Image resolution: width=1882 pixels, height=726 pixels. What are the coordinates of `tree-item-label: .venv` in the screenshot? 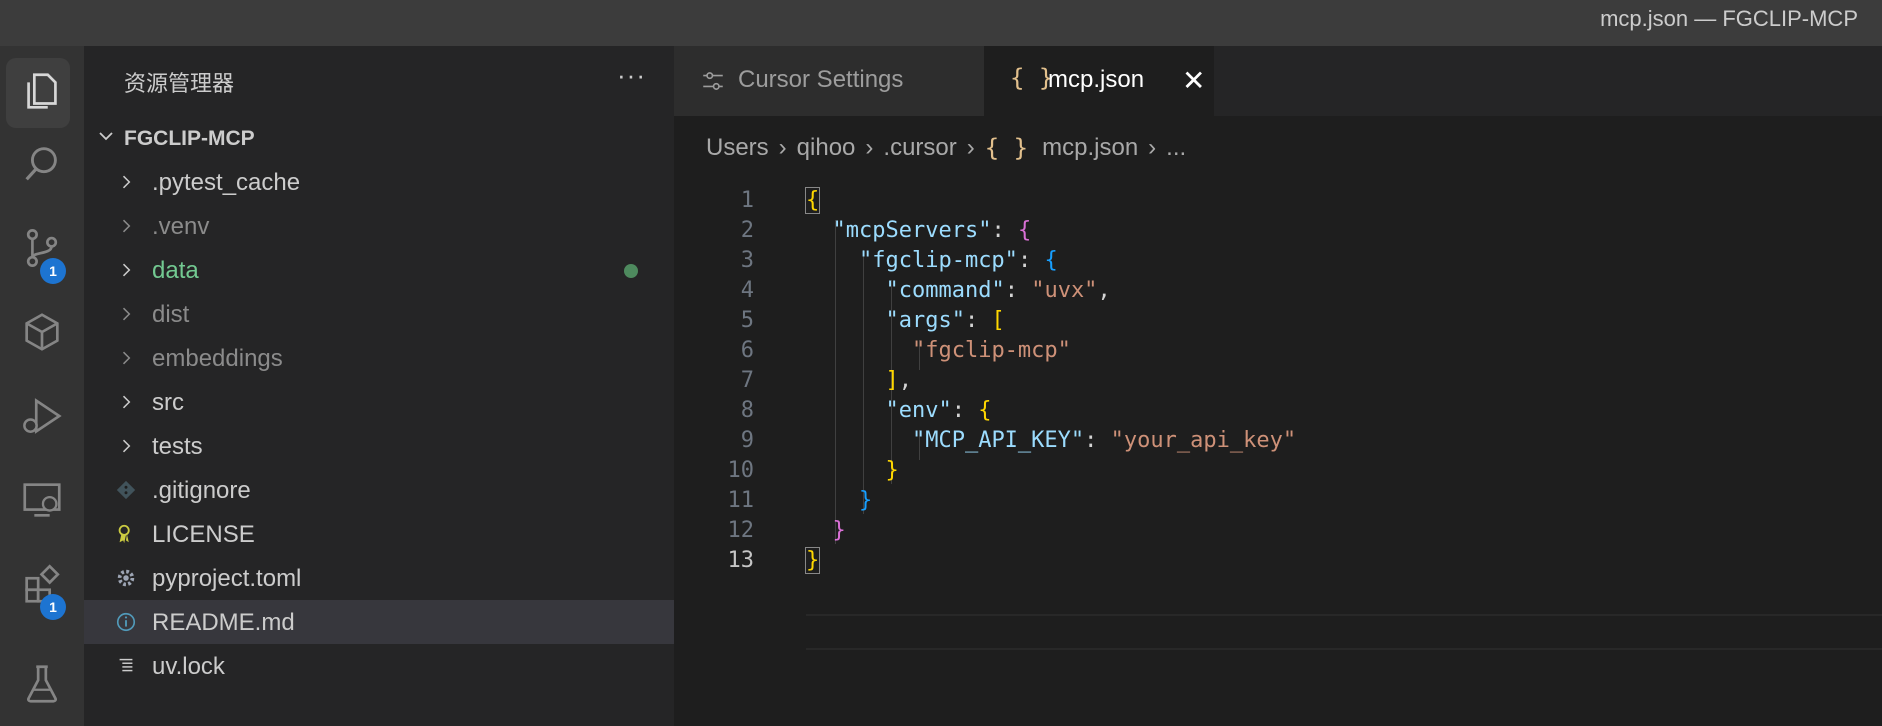 It's located at (181, 226).